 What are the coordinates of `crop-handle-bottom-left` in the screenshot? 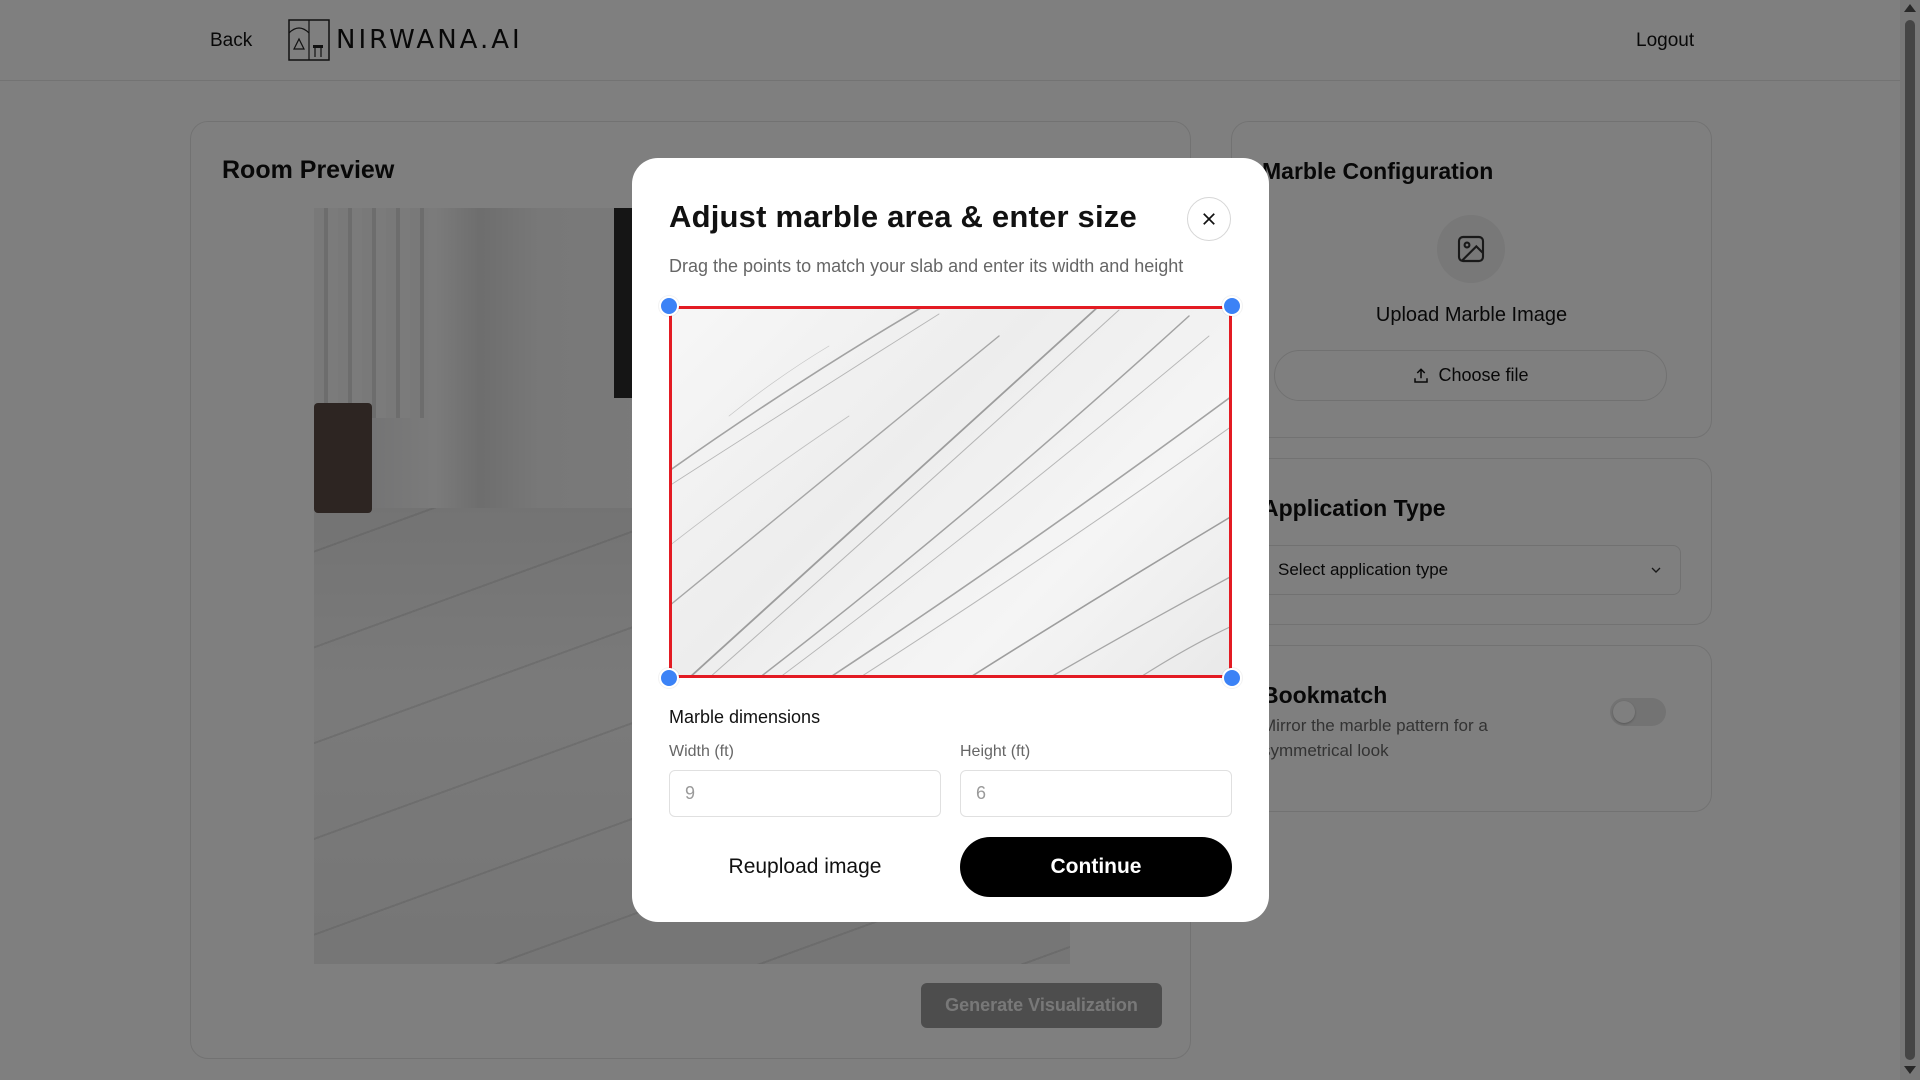 It's located at (669, 678).